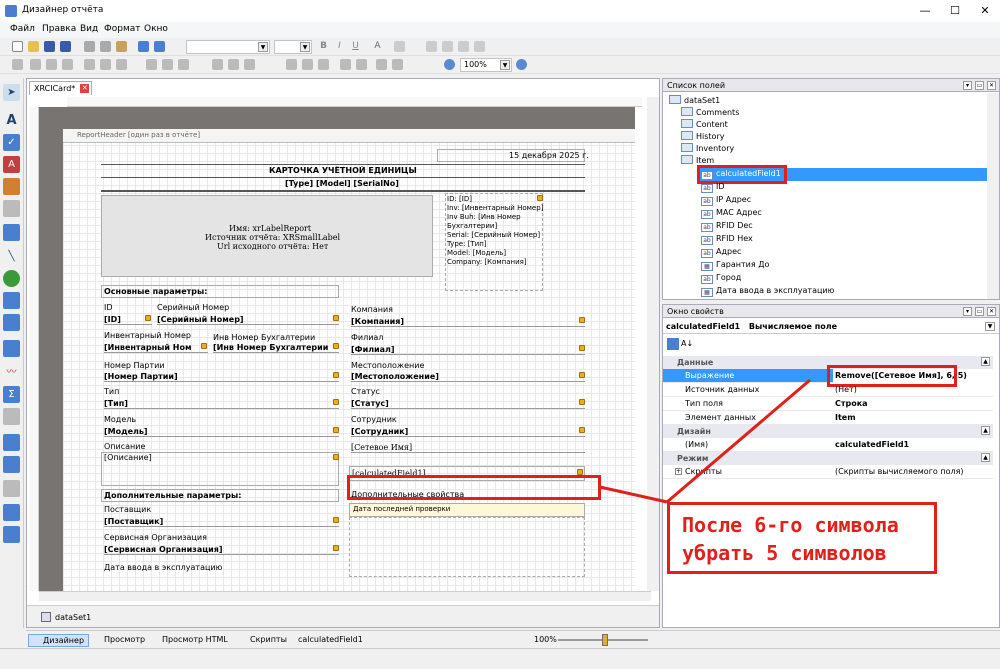 This screenshot has height=669, width=1000. Describe the element at coordinates (802, 538) in the screenshot. I see `annotation-callout: После 6-го символа убрать 5 символов` at that location.